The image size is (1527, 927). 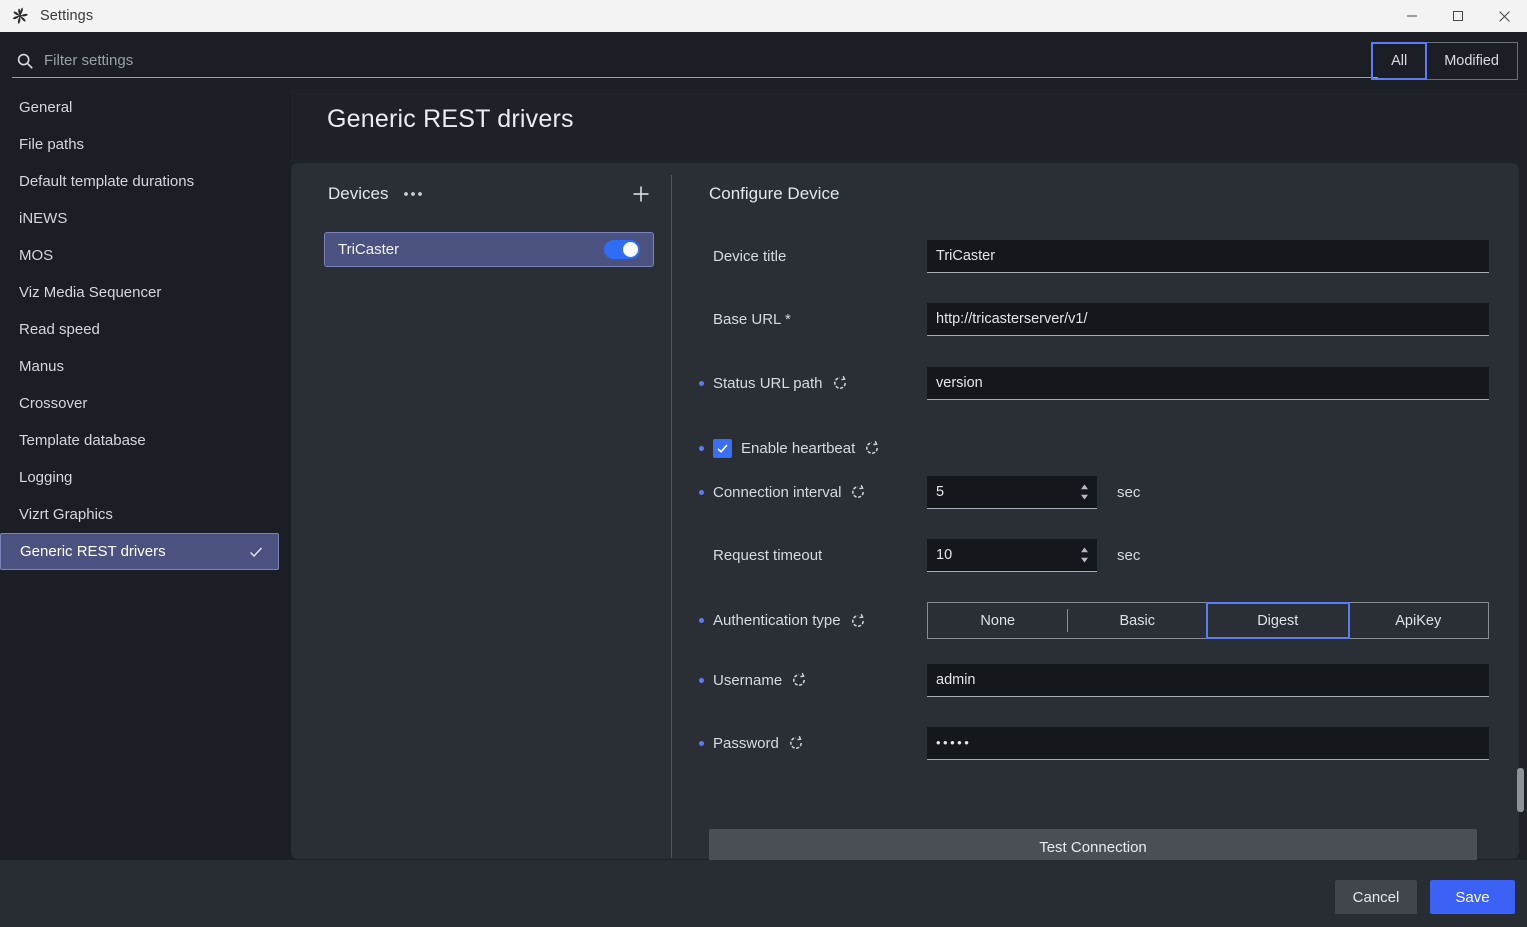 I want to click on sidebar-item-label: Logging, so click(x=46, y=477).